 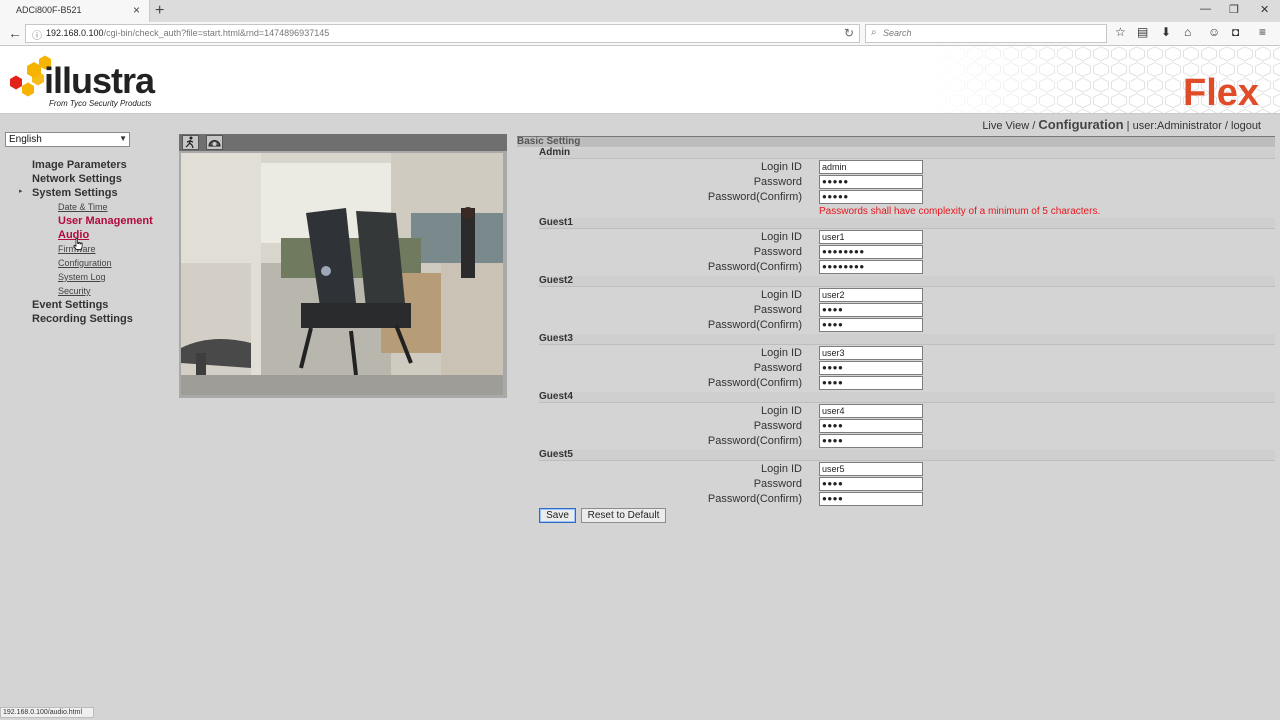 What do you see at coordinates (343, 142) in the screenshot?
I see `video-toolbar` at bounding box center [343, 142].